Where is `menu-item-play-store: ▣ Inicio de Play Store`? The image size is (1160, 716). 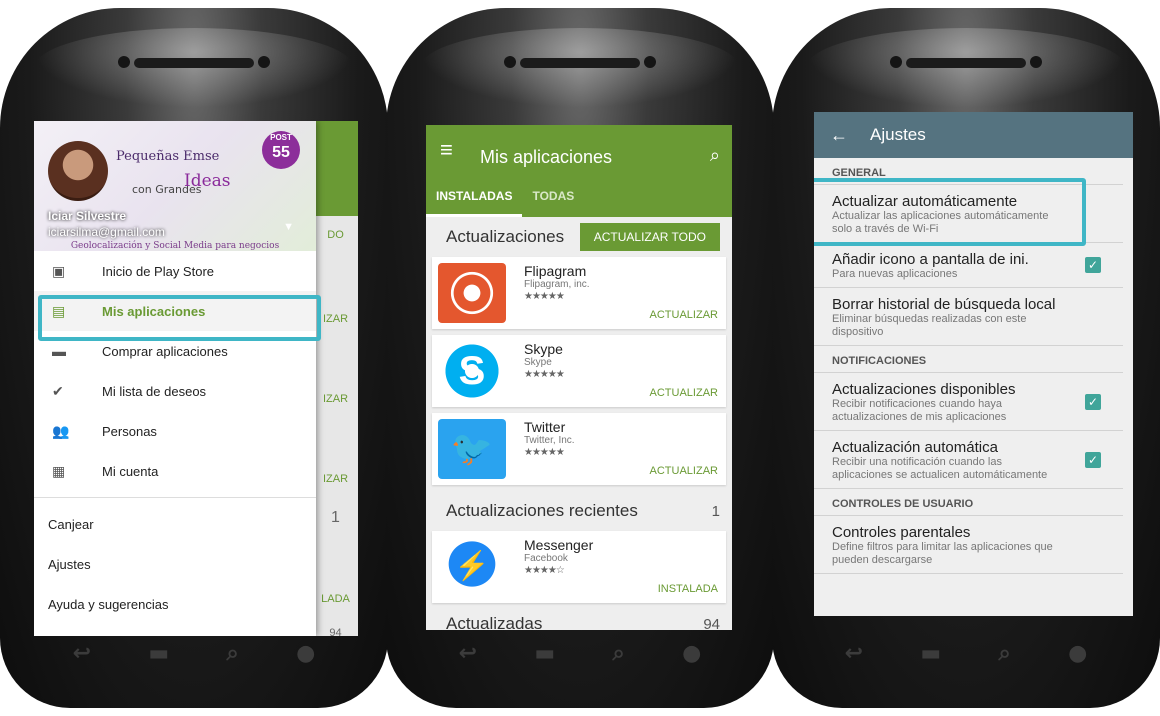 menu-item-play-store: ▣ Inicio de Play Store is located at coordinates (175, 271).